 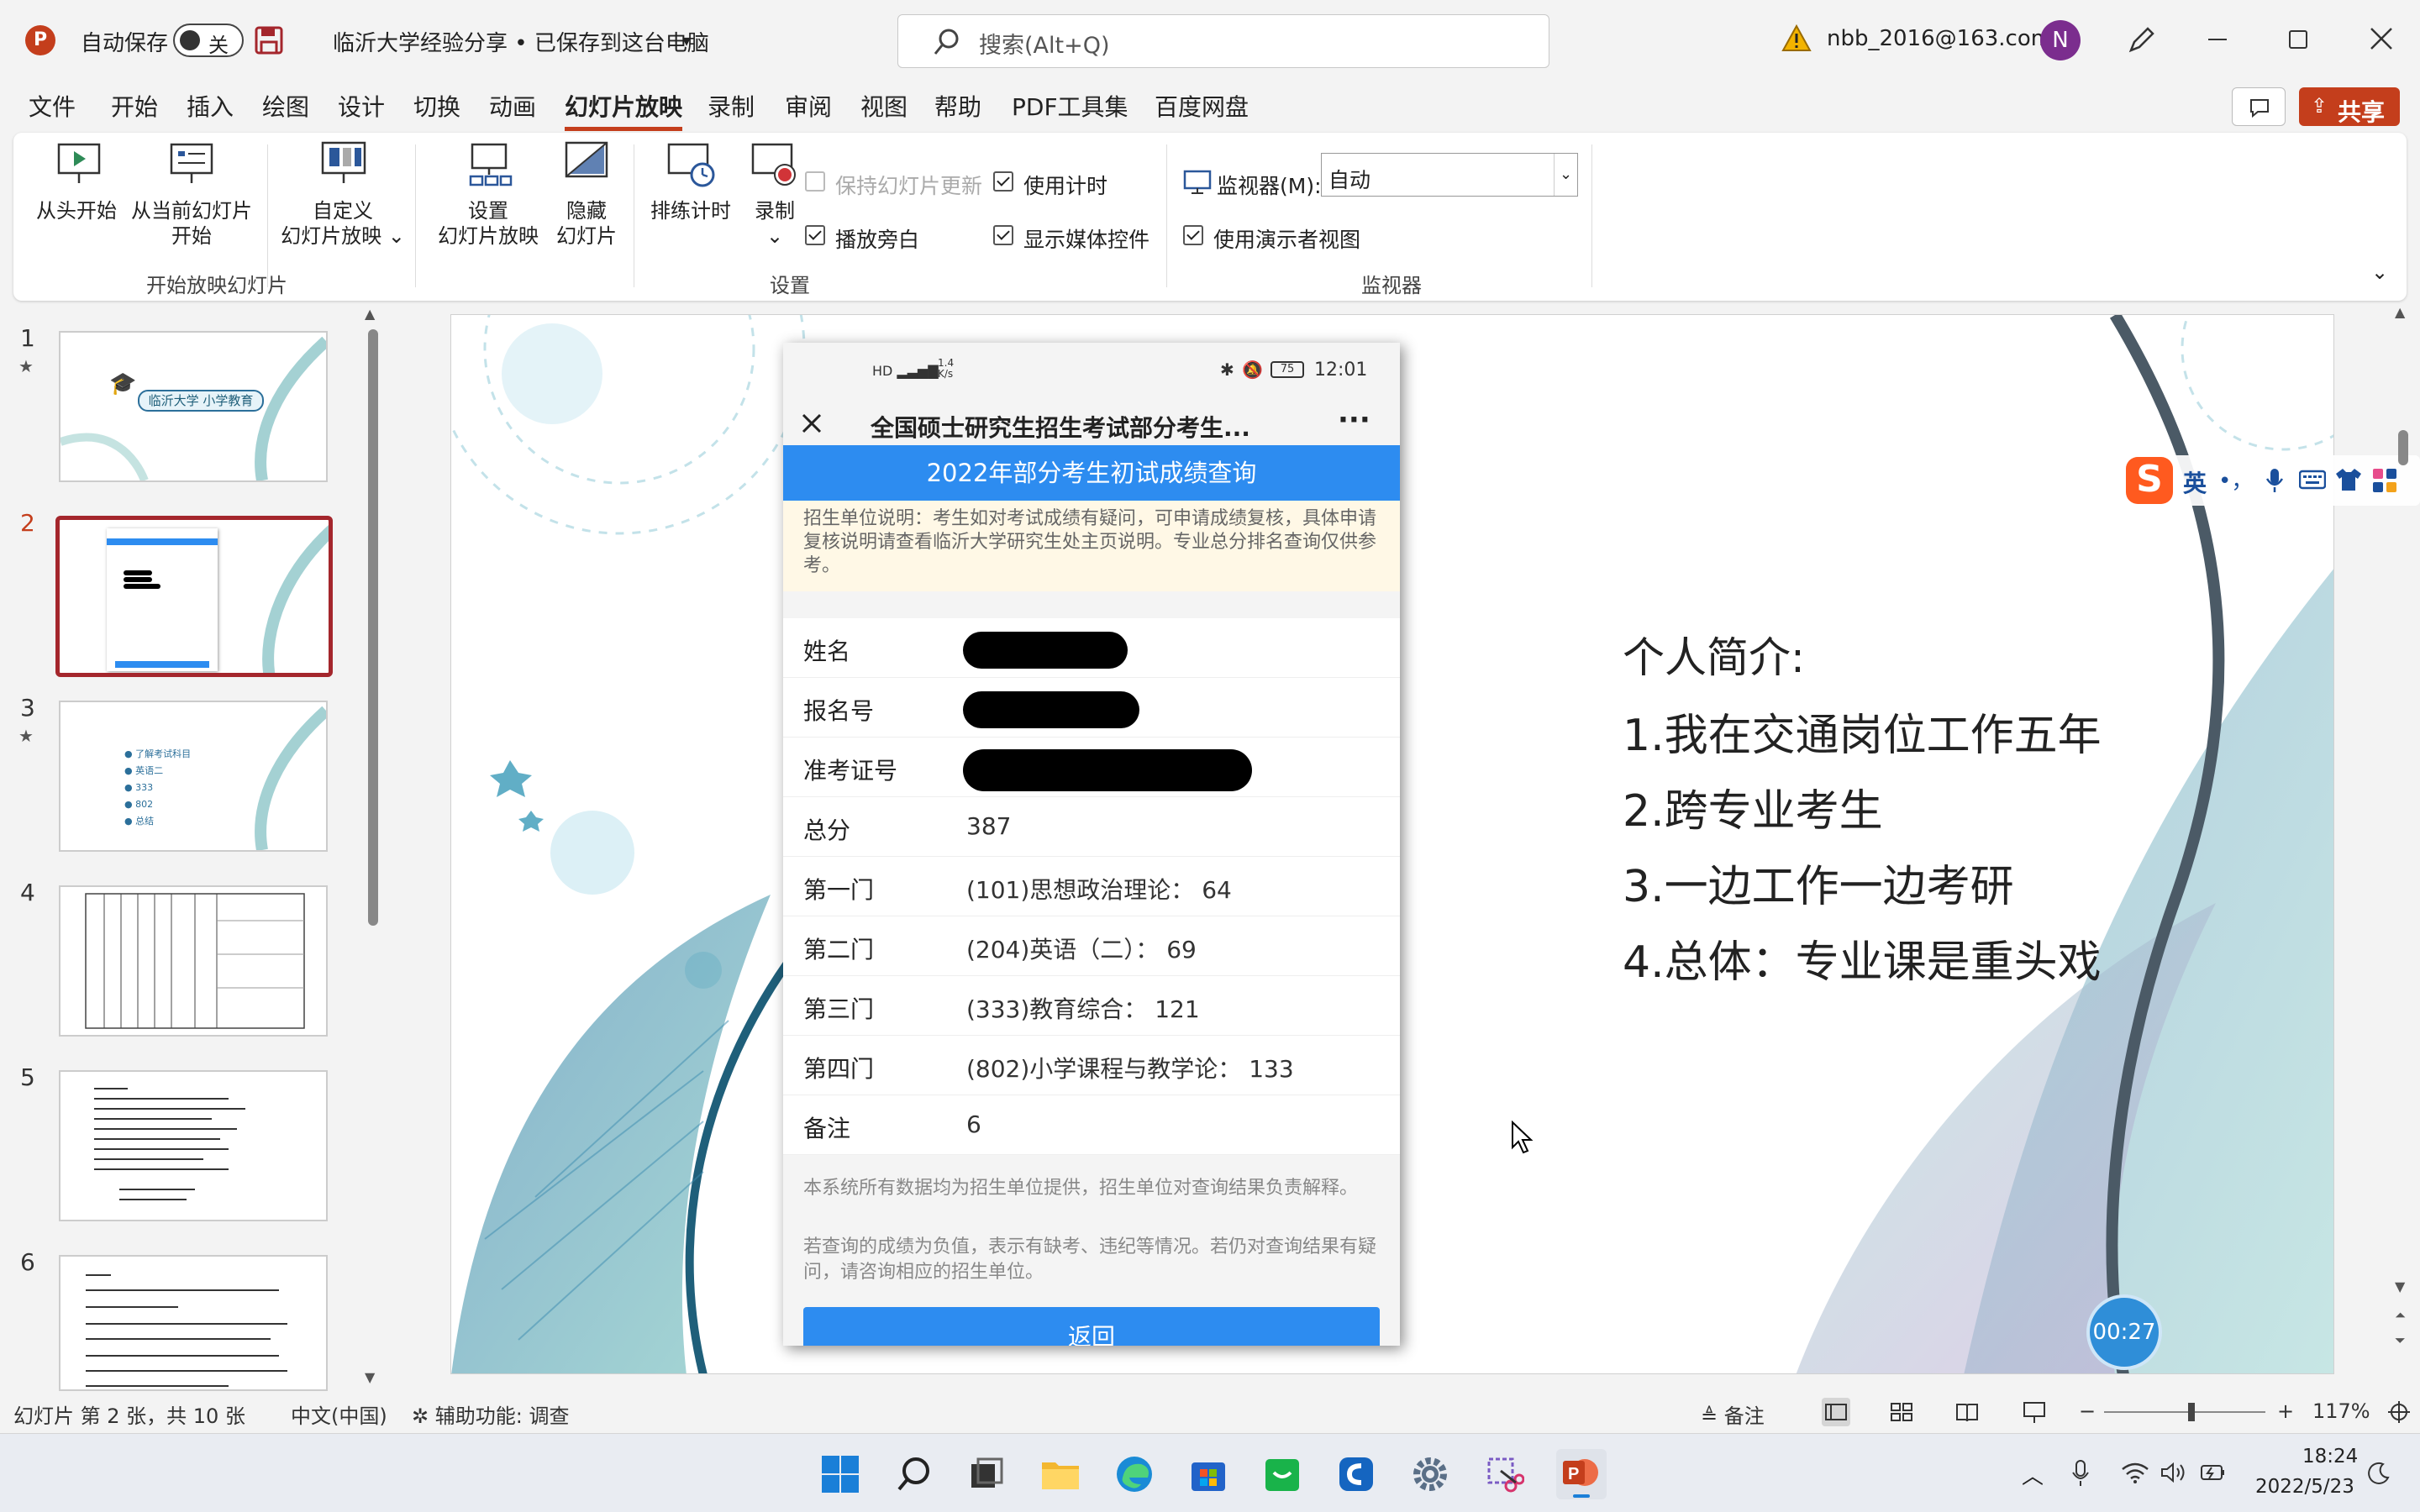 What do you see at coordinates (2341, 1411) in the screenshot?
I see `zoom-level: 117%` at bounding box center [2341, 1411].